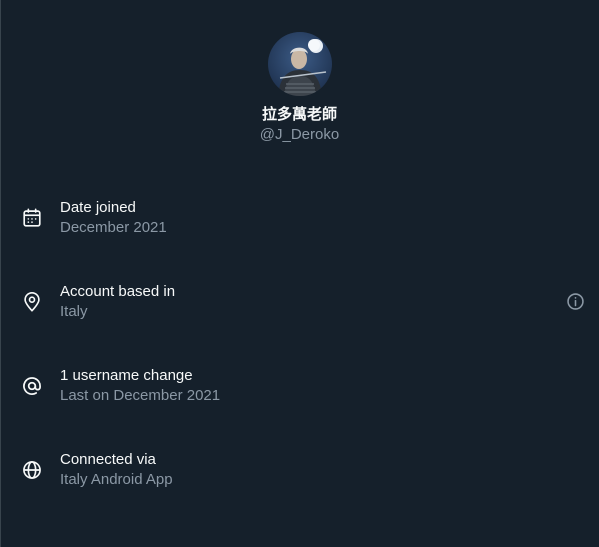 Image resolution: width=599 pixels, height=547 pixels. I want to click on account-based-in-text: Account based in Italy, so click(117, 302).